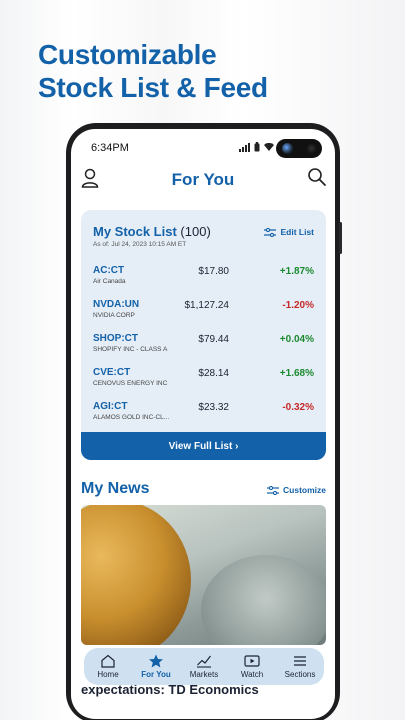 The height and width of the screenshot is (720, 405). I want to click on signal-icon, so click(244, 147).